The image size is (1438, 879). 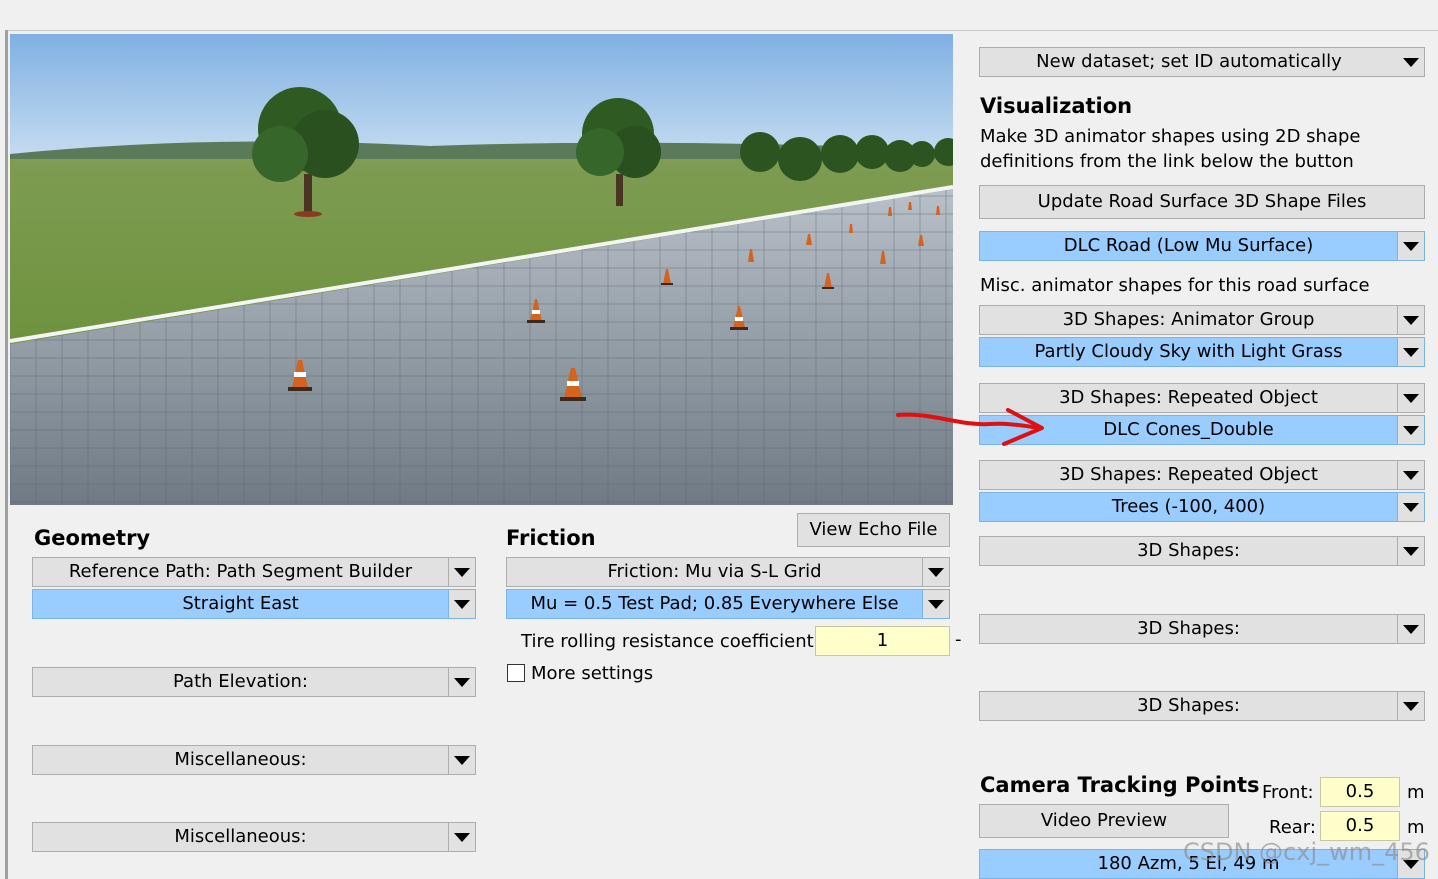 I want to click on shape-slot-1-category: 3D Shapes: Animator Group, so click(x=1202, y=320).